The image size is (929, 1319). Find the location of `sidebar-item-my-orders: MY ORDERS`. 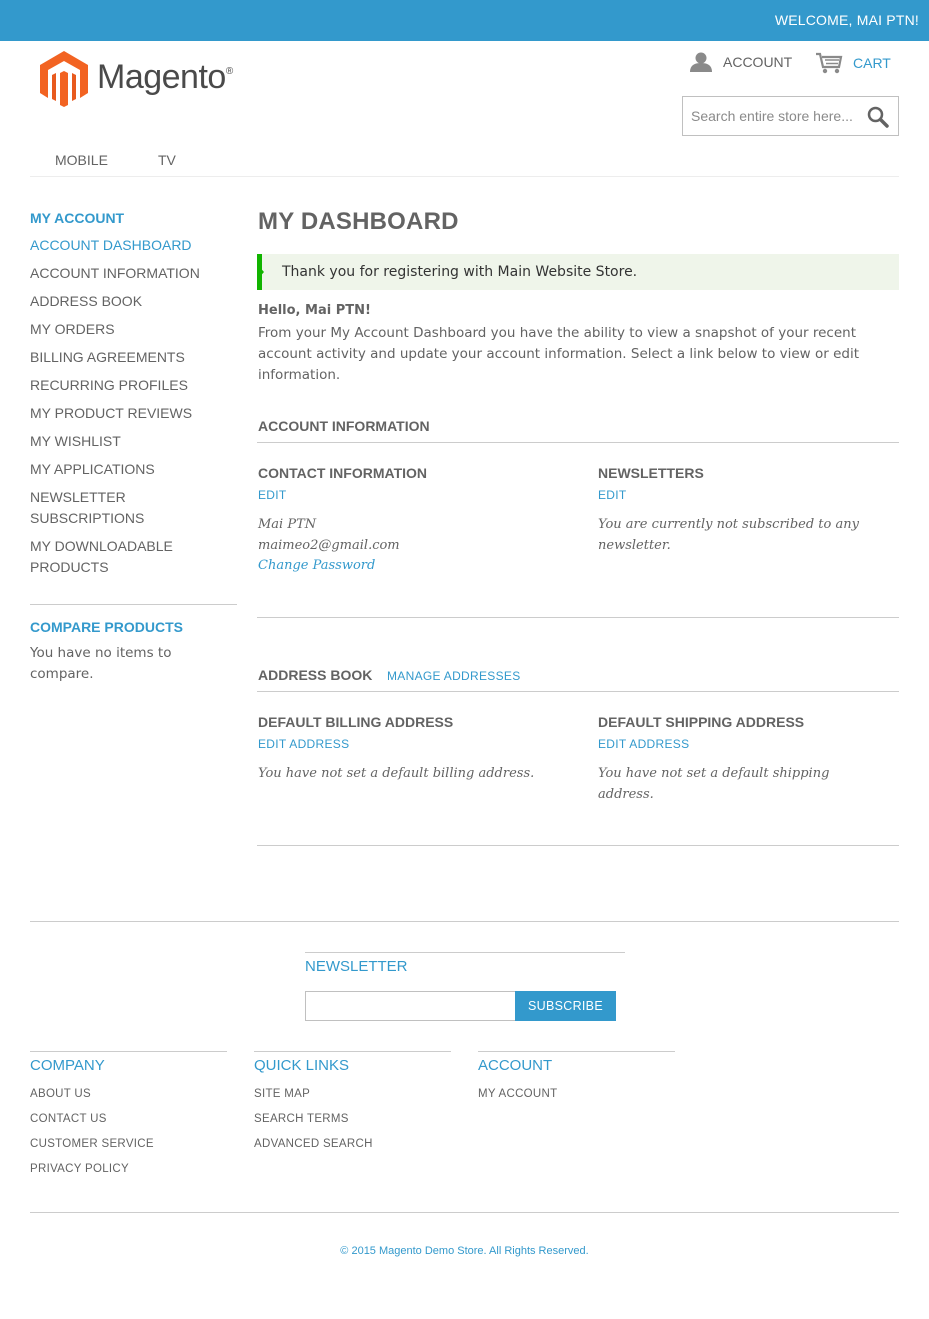

sidebar-item-my-orders: MY ORDERS is located at coordinates (72, 329).